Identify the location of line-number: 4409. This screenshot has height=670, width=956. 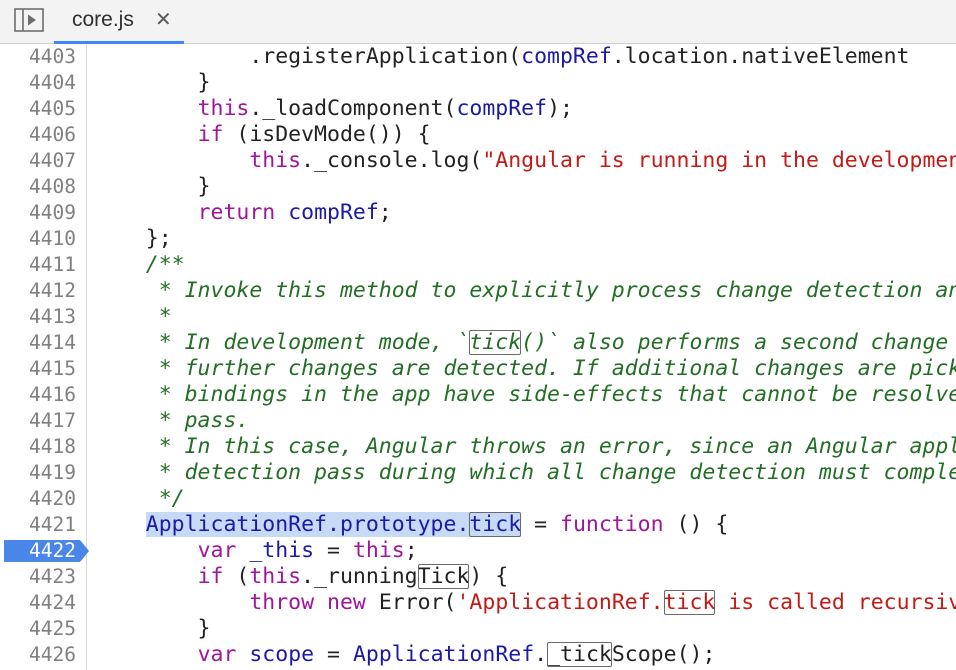
(38, 213).